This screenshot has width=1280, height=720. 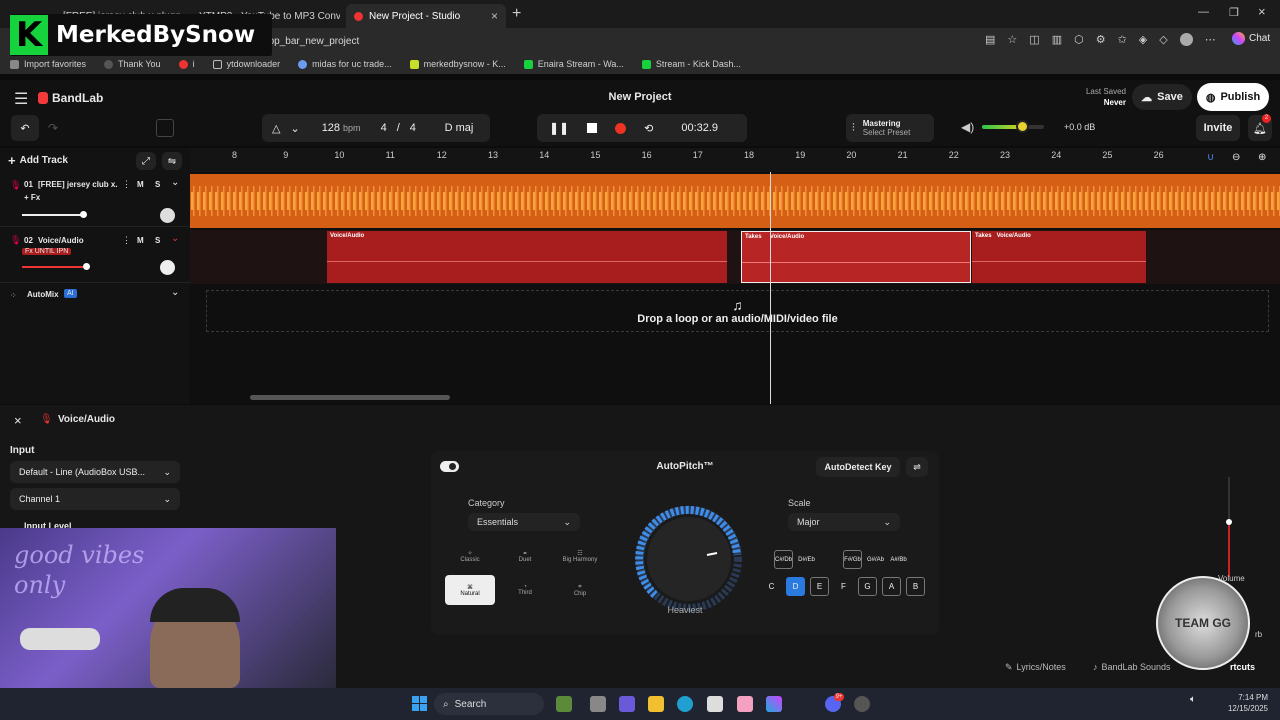 I want to click on video-icon, so click(x=165, y=128).